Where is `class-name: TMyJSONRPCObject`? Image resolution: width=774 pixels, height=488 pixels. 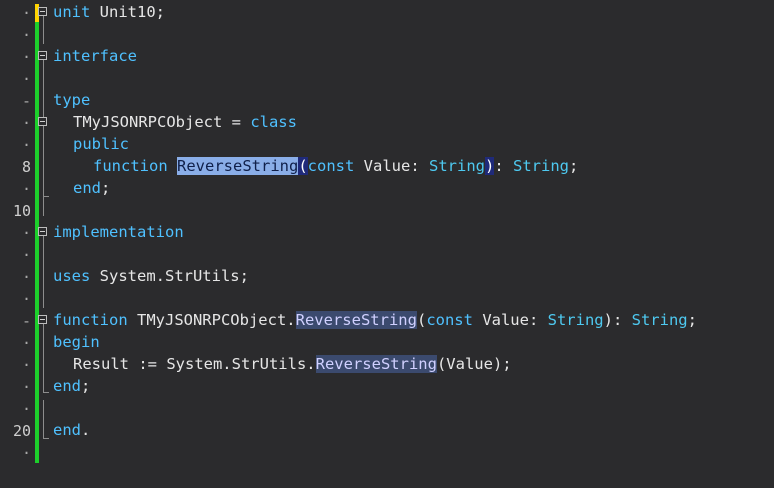 class-name: TMyJSONRPCObject is located at coordinates (148, 122).